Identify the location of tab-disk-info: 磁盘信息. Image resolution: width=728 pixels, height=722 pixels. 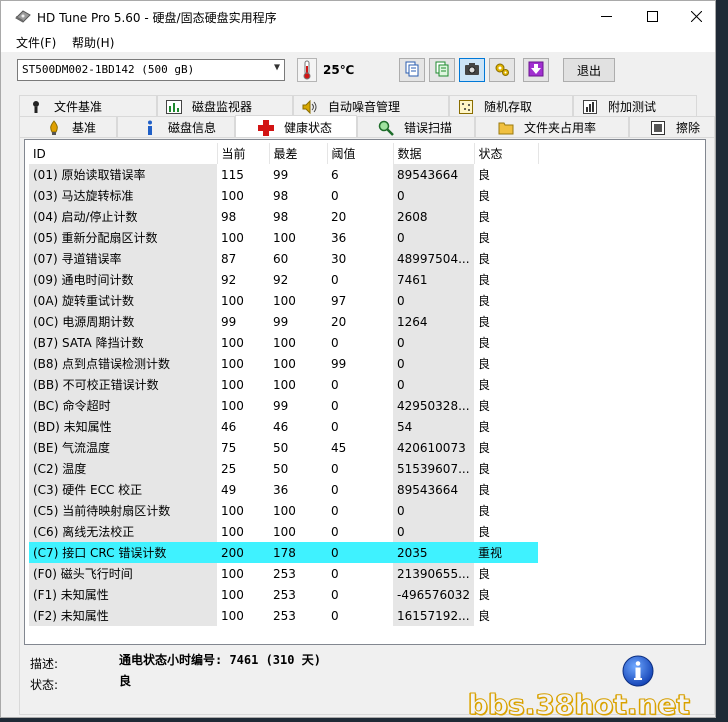
(176, 127).